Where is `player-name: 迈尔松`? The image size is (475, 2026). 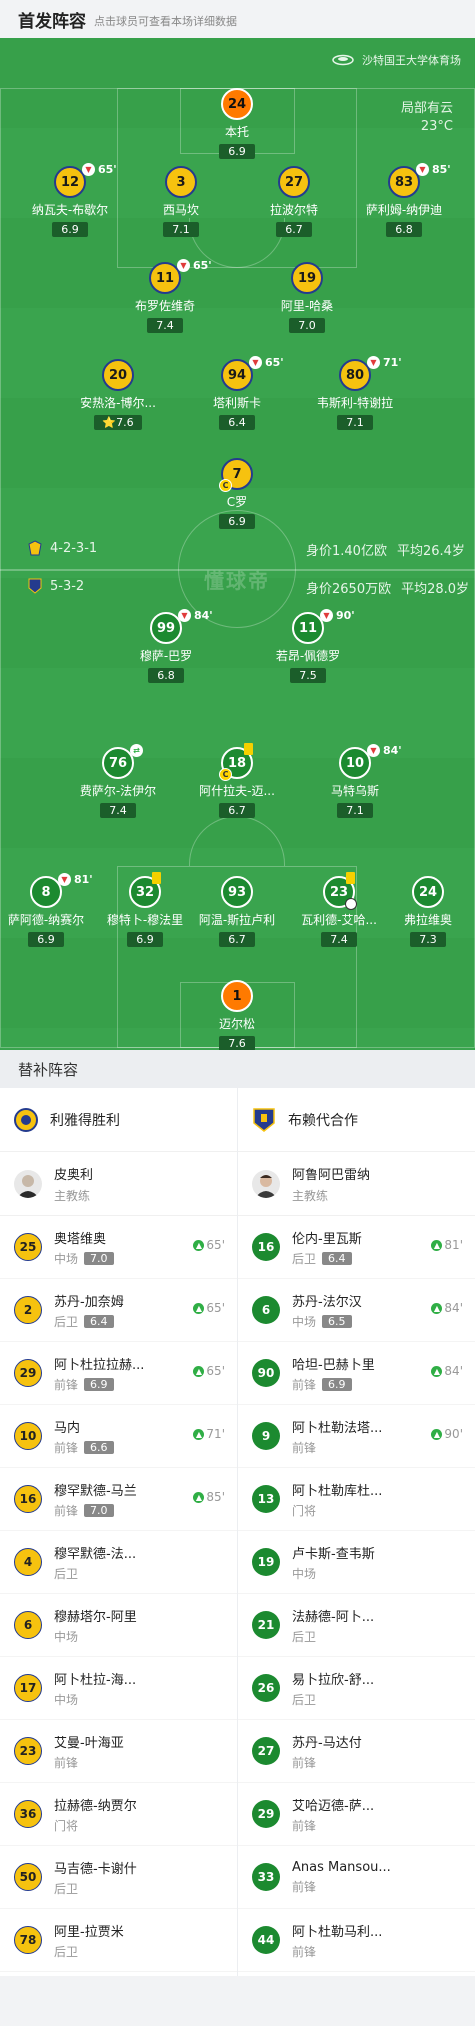
player-name: 迈尔松 is located at coordinates (236, 1024).